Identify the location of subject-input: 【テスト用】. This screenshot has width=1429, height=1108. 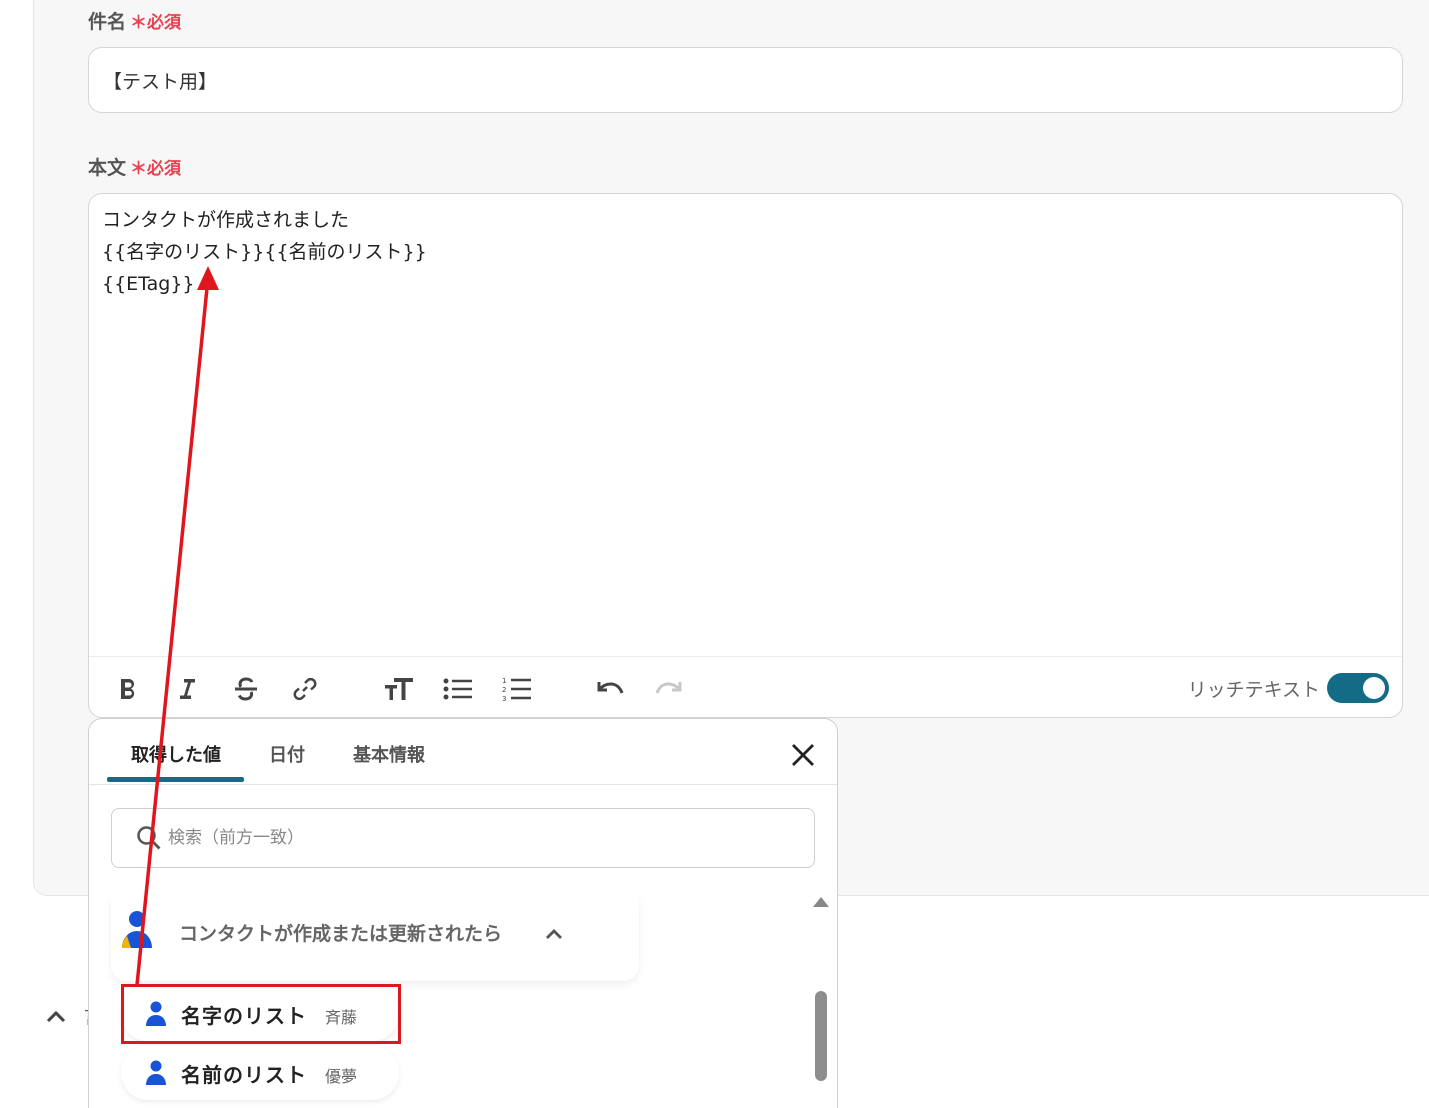
(745, 80).